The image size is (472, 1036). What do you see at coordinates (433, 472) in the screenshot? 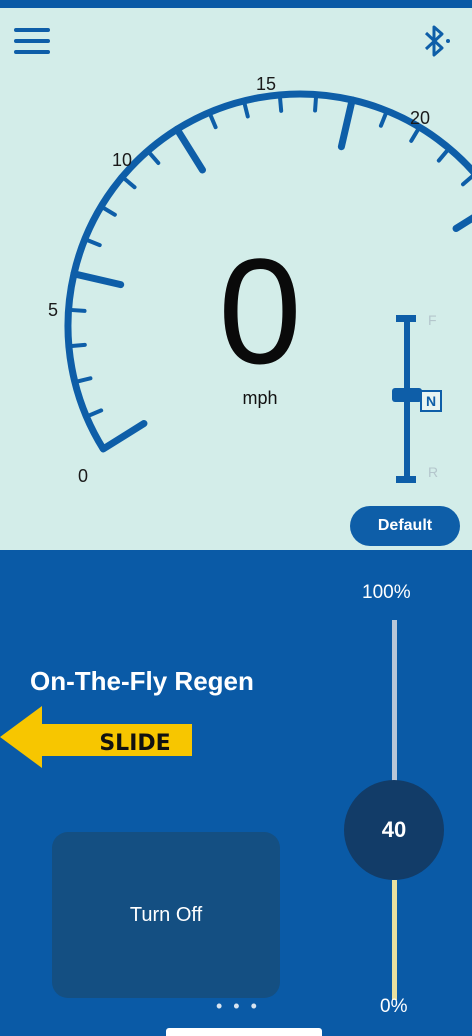
I see `gear-reverse-label: R` at bounding box center [433, 472].